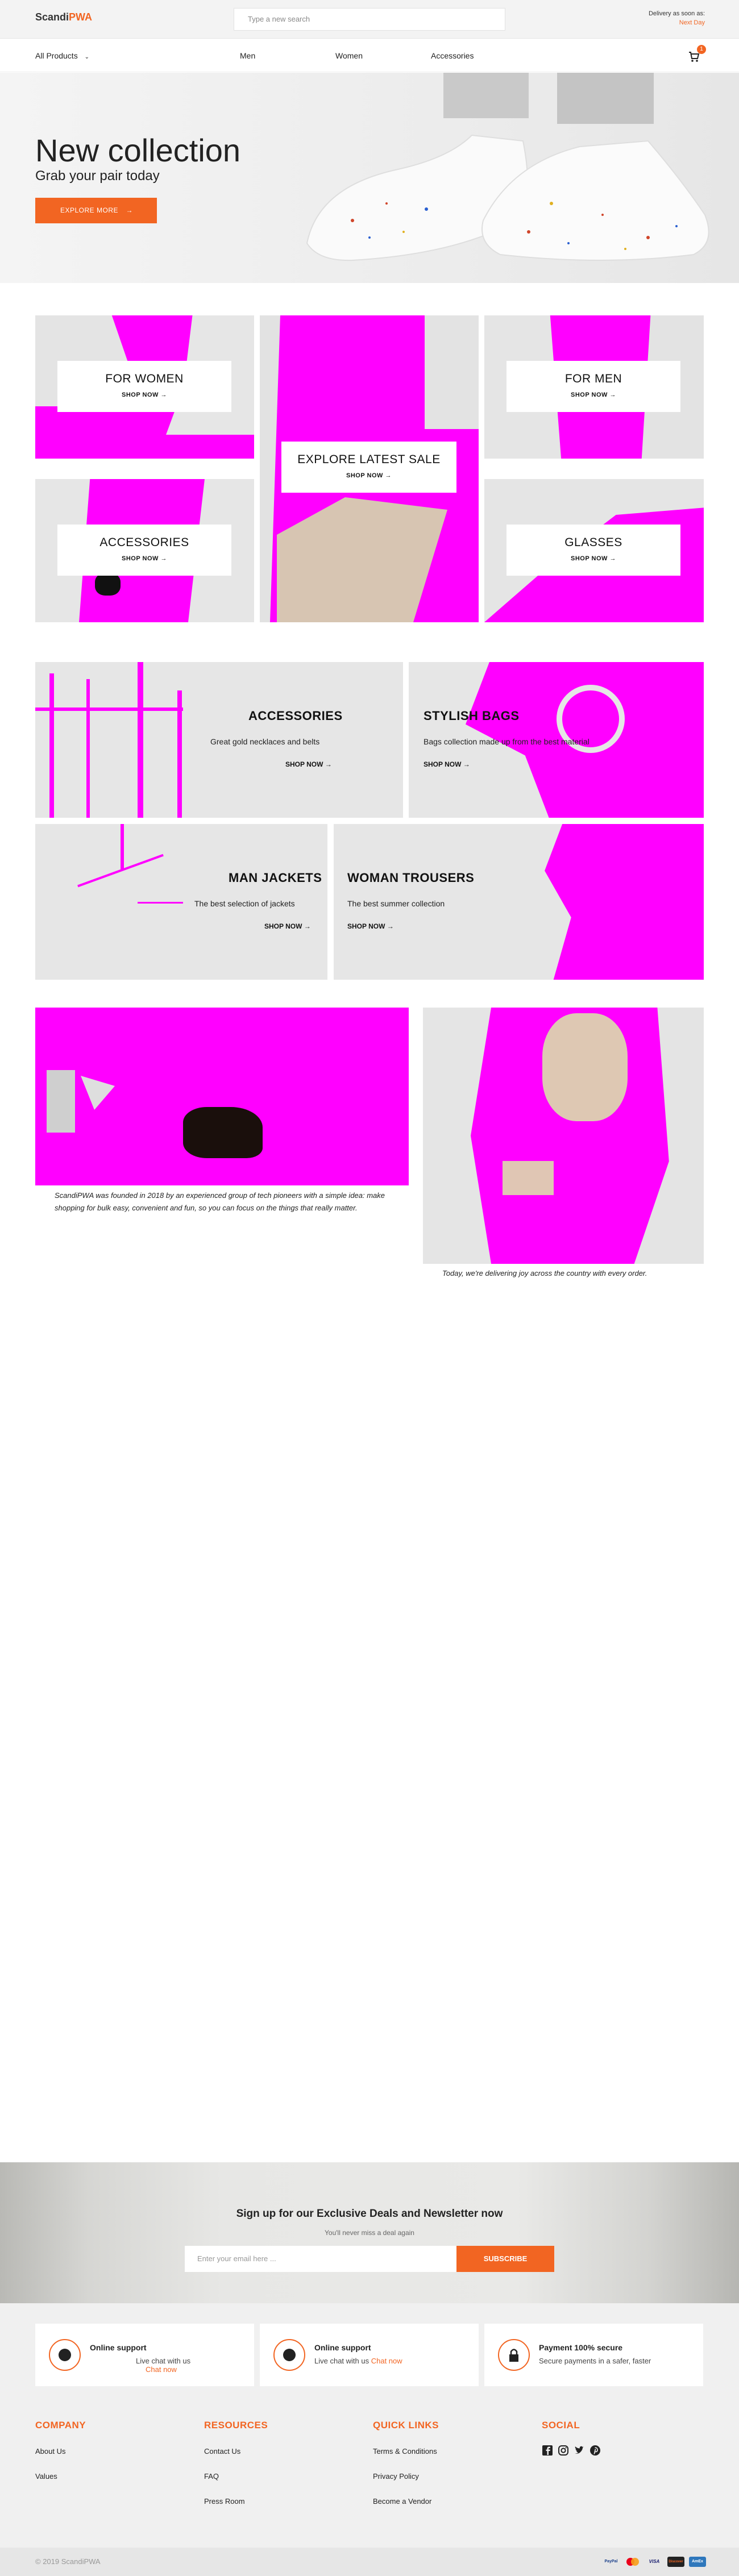 Image resolution: width=739 pixels, height=2576 pixels. What do you see at coordinates (514, 2355) in the screenshot?
I see `lock-icon` at bounding box center [514, 2355].